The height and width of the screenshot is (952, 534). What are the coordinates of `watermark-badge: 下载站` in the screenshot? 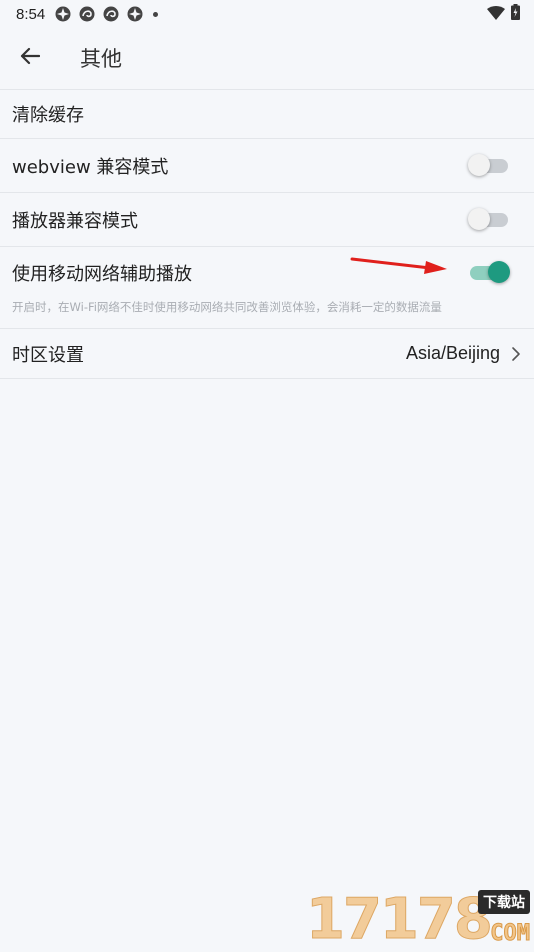 It's located at (504, 902).